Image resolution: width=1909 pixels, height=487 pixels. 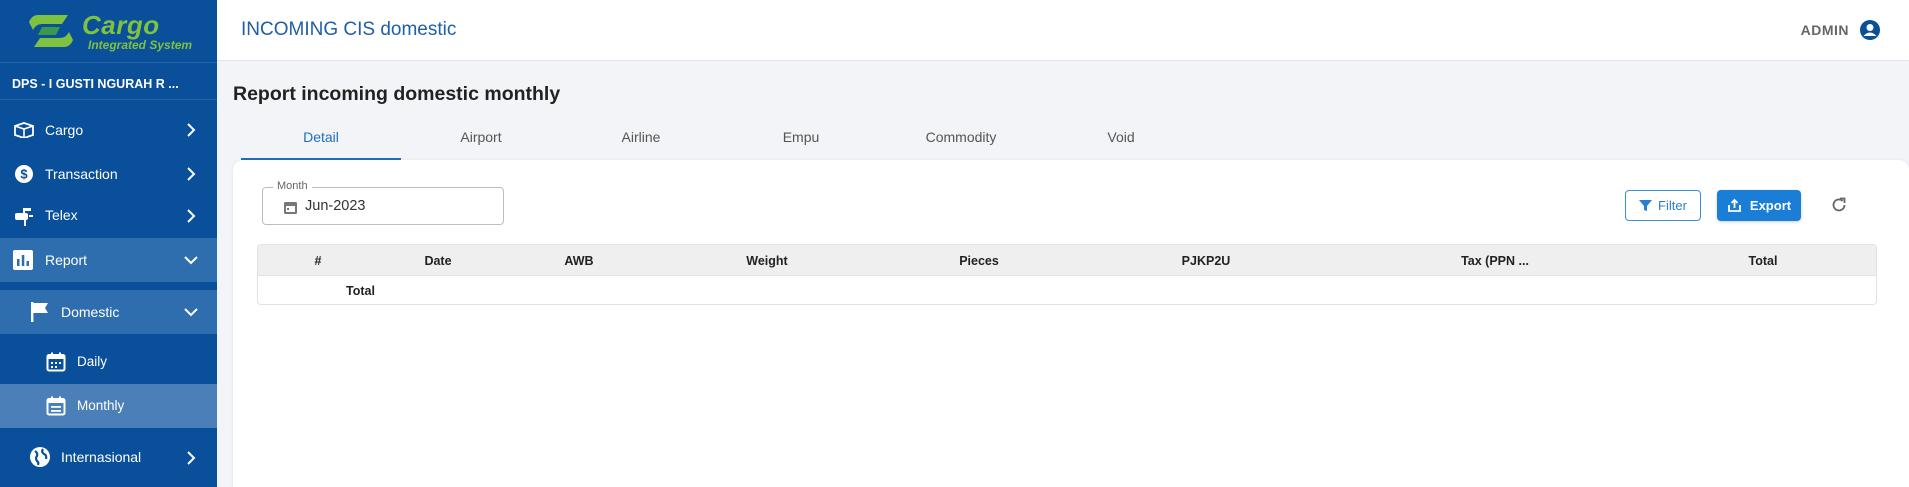 I want to click on tab-empu: Empu, so click(x=801, y=141).